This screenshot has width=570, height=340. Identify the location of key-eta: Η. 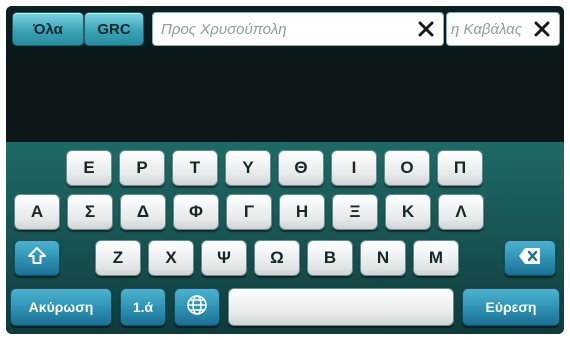
(302, 212).